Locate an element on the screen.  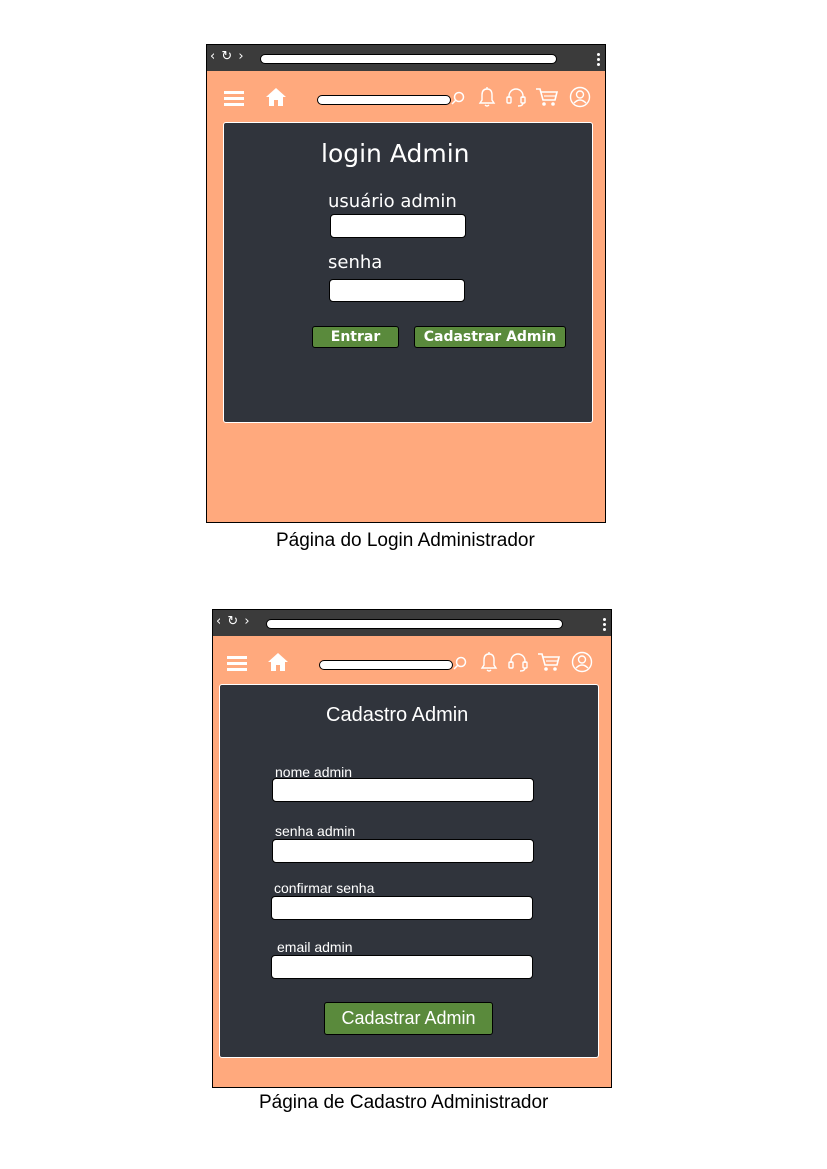
login-title: login Admin is located at coordinates (395, 153).